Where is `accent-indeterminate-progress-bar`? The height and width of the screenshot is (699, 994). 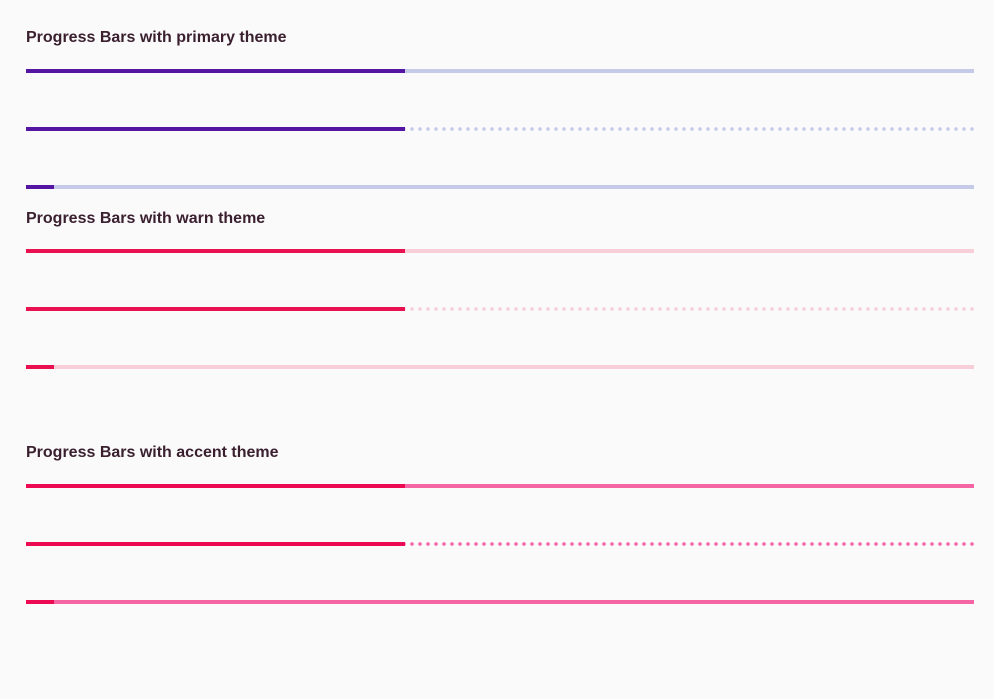 accent-indeterminate-progress-bar is located at coordinates (500, 602).